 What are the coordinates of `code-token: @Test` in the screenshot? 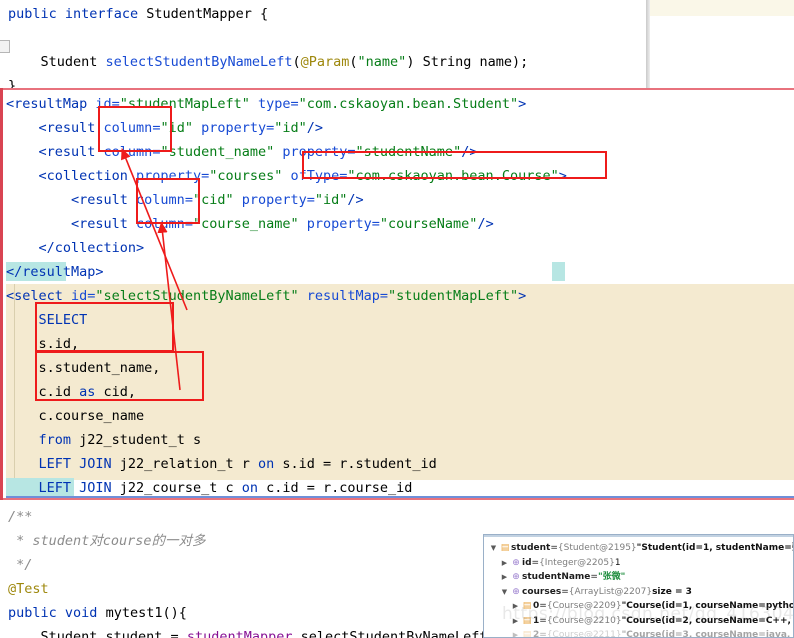 It's located at (28, 589).